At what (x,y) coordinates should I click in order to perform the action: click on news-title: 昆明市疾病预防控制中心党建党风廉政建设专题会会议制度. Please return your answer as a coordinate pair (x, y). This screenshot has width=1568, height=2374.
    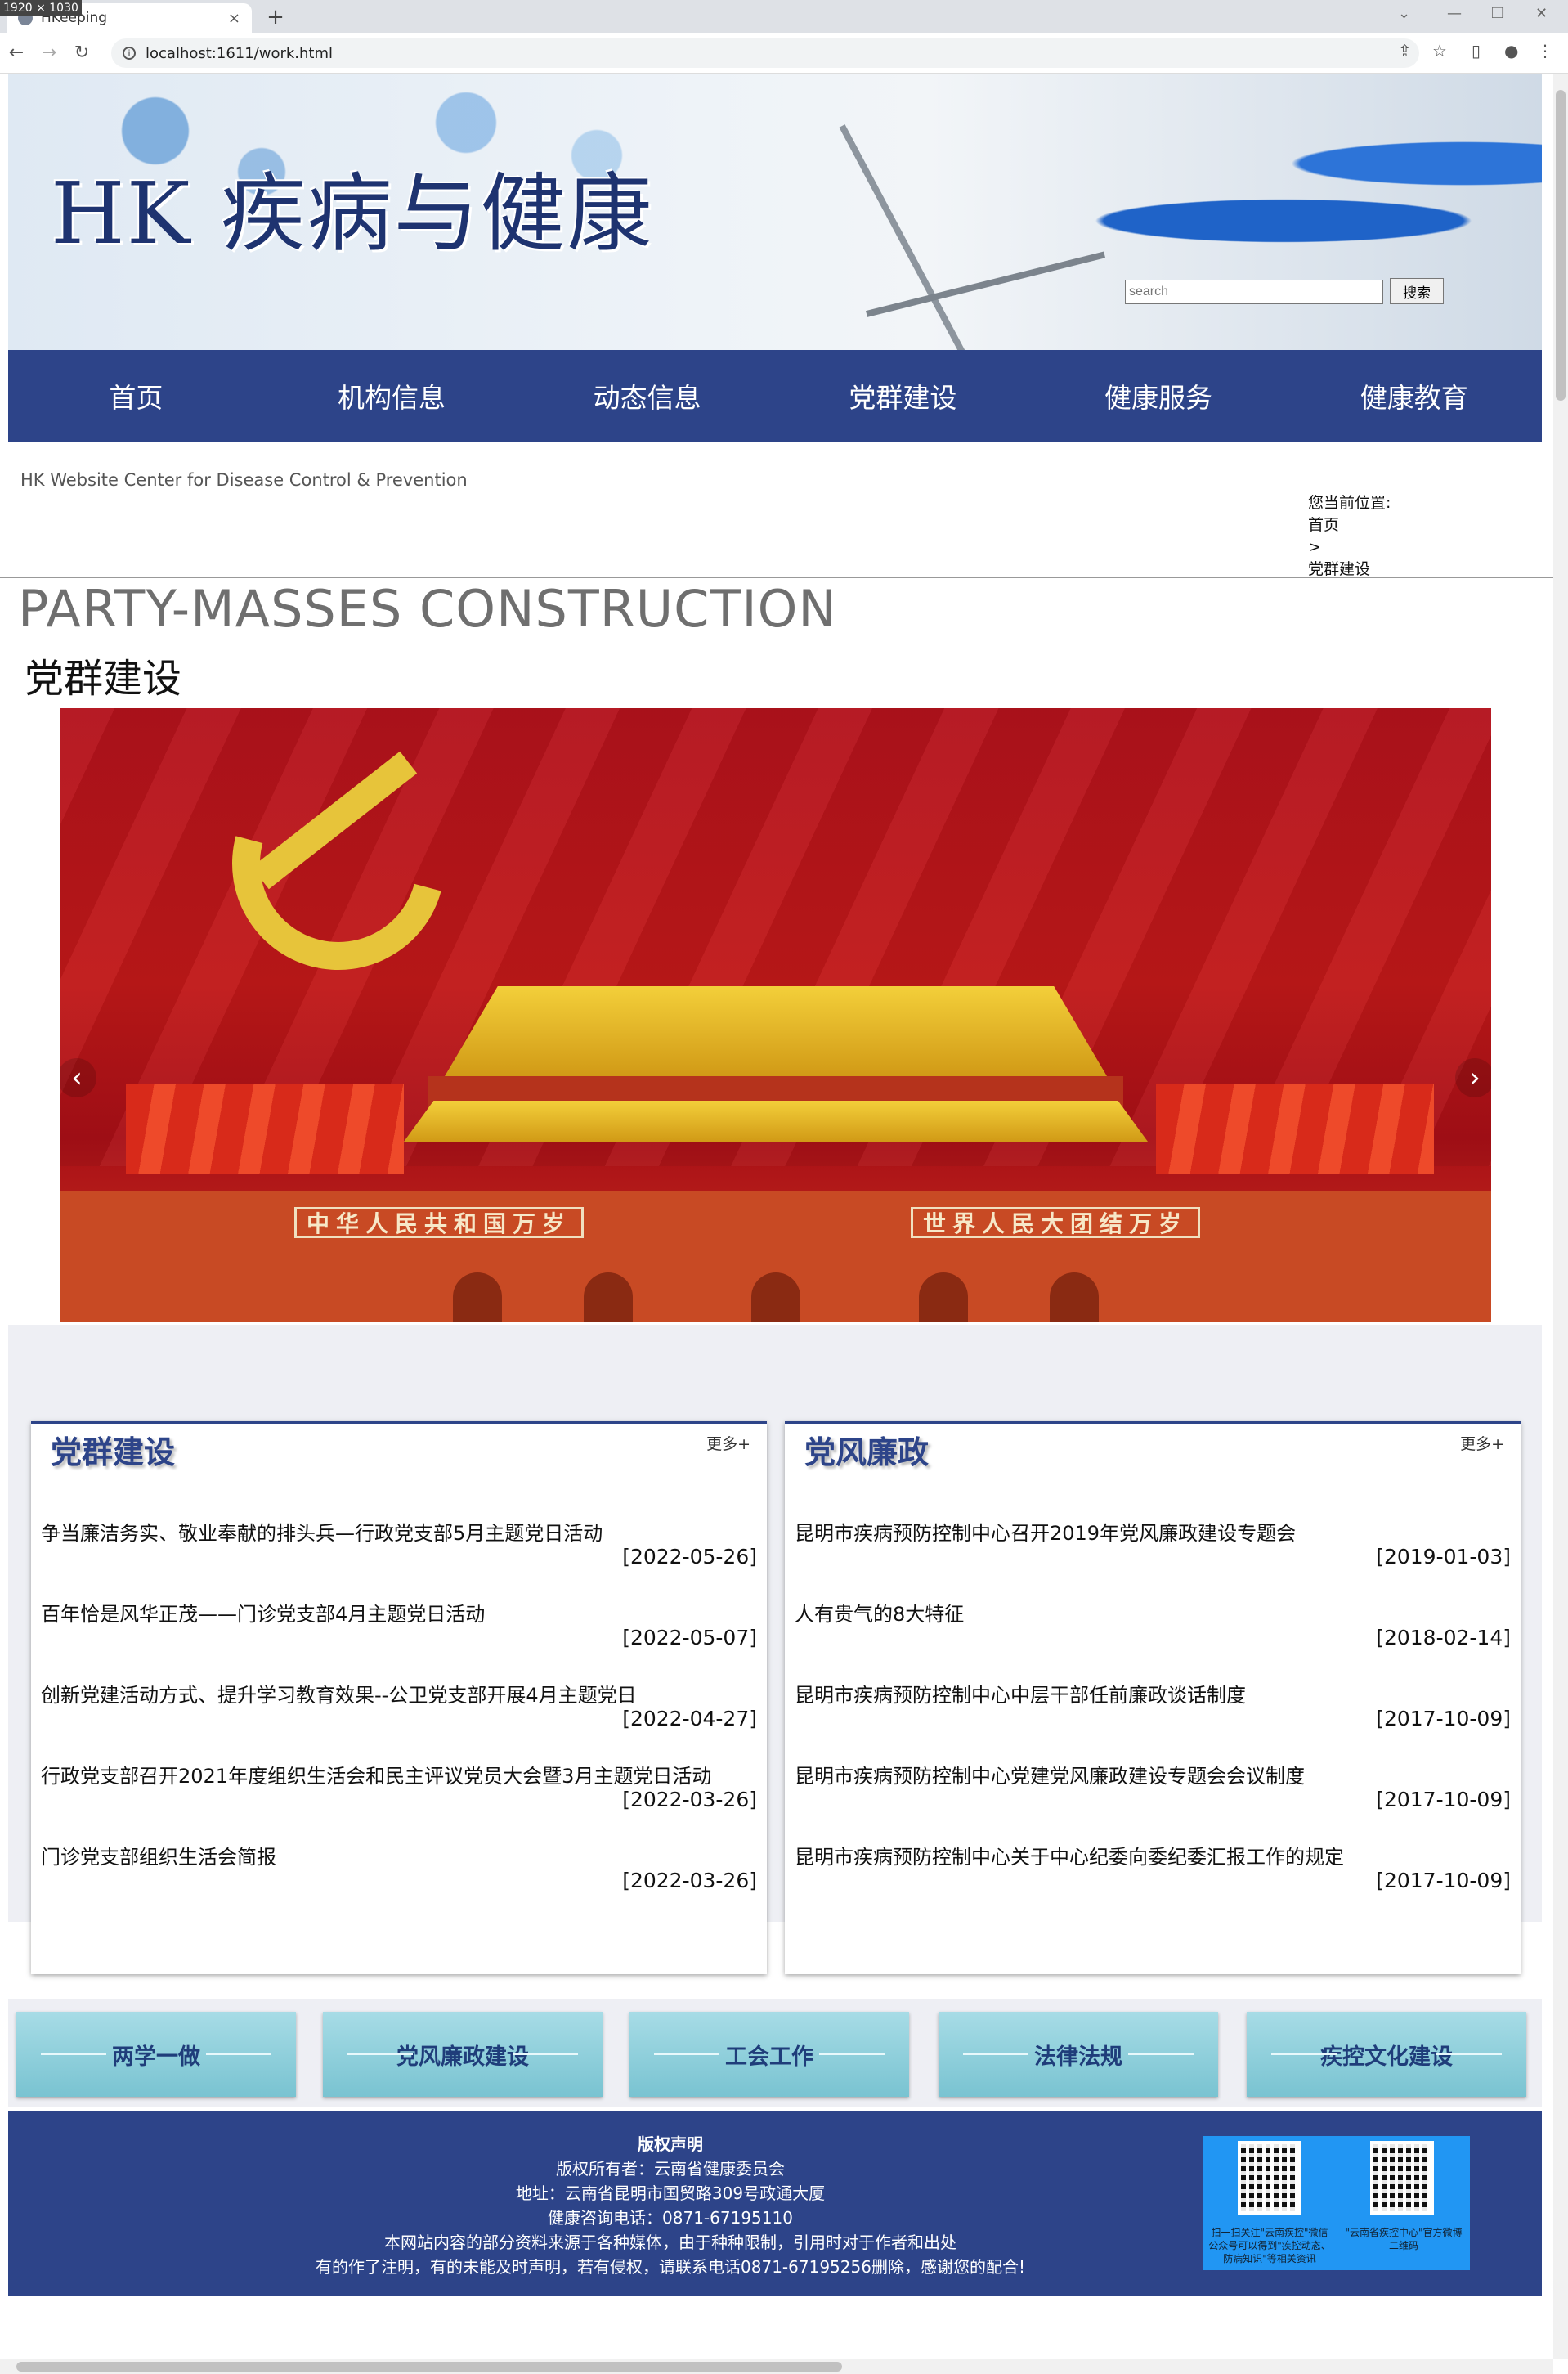
    Looking at the image, I should click on (1050, 1774).